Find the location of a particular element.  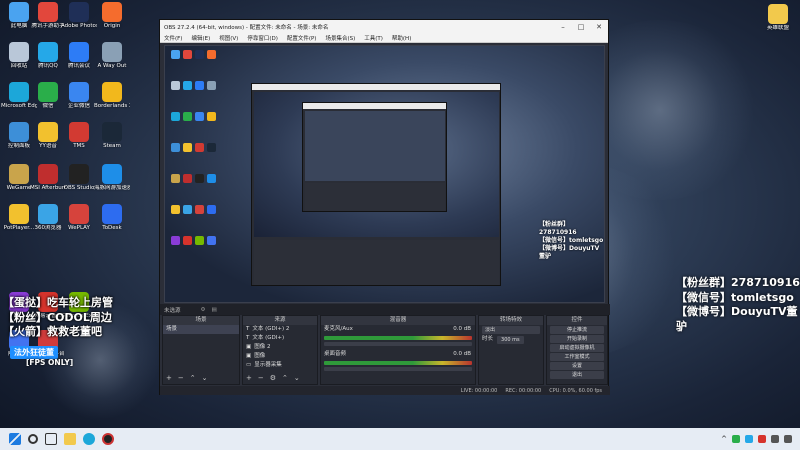

menu-help: 帮助(H) is located at coordinates (401, 38).